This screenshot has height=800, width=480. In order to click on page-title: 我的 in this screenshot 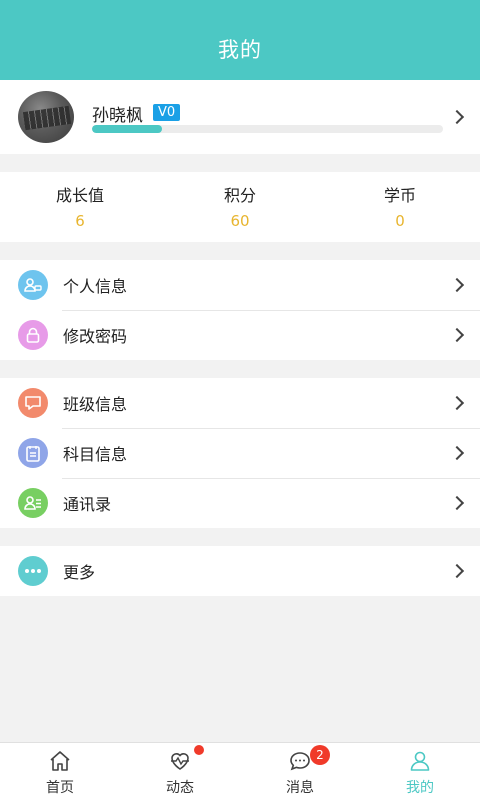, I will do `click(240, 50)`.